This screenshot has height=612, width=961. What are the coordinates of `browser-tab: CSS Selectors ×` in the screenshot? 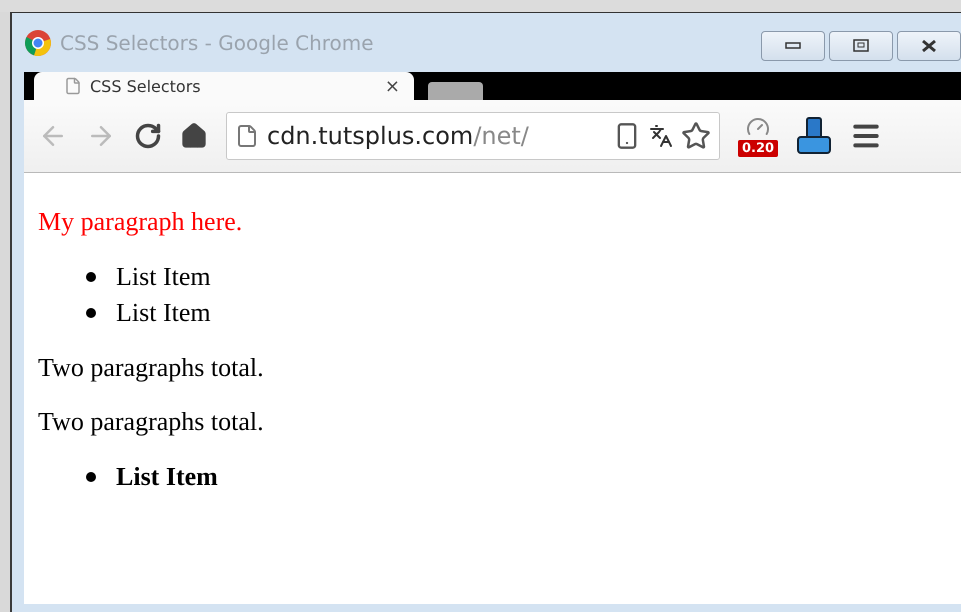 It's located at (224, 86).